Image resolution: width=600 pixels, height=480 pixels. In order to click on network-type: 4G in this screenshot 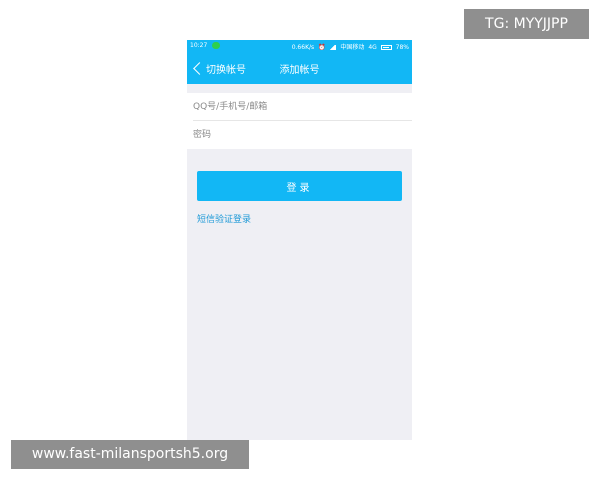, I will do `click(372, 47)`.